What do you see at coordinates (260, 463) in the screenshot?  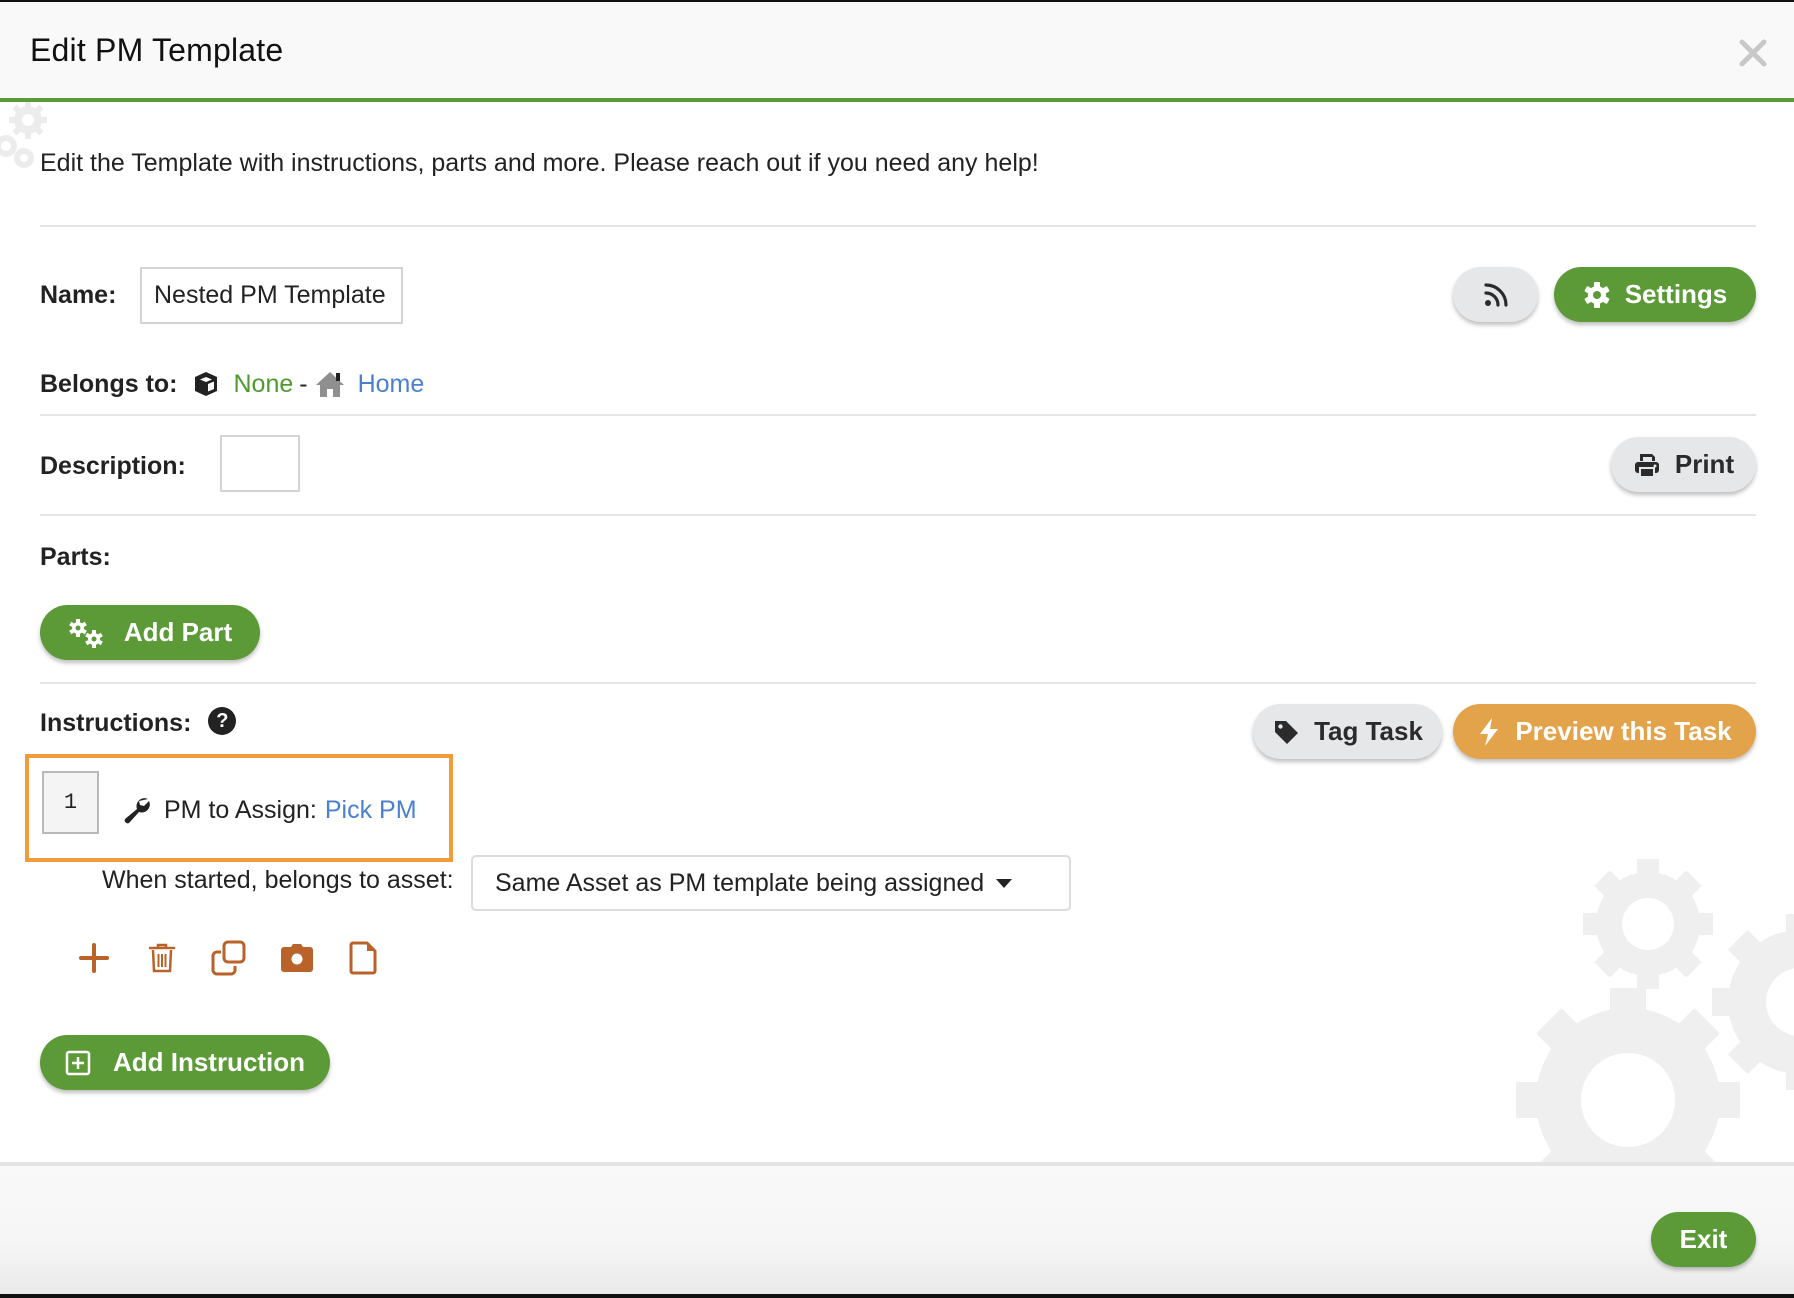 I see `description-input` at bounding box center [260, 463].